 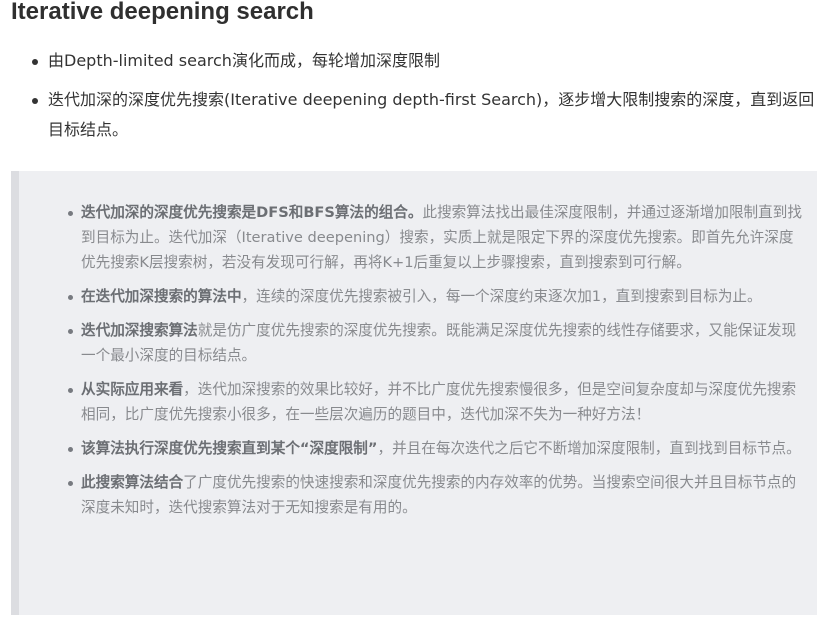 What do you see at coordinates (501, 296) in the screenshot?
I see `quote-item-text: ，连续的深度优先搜索被引入，每一个深度约束逐次加1，直到搜索到目标为止。` at bounding box center [501, 296].